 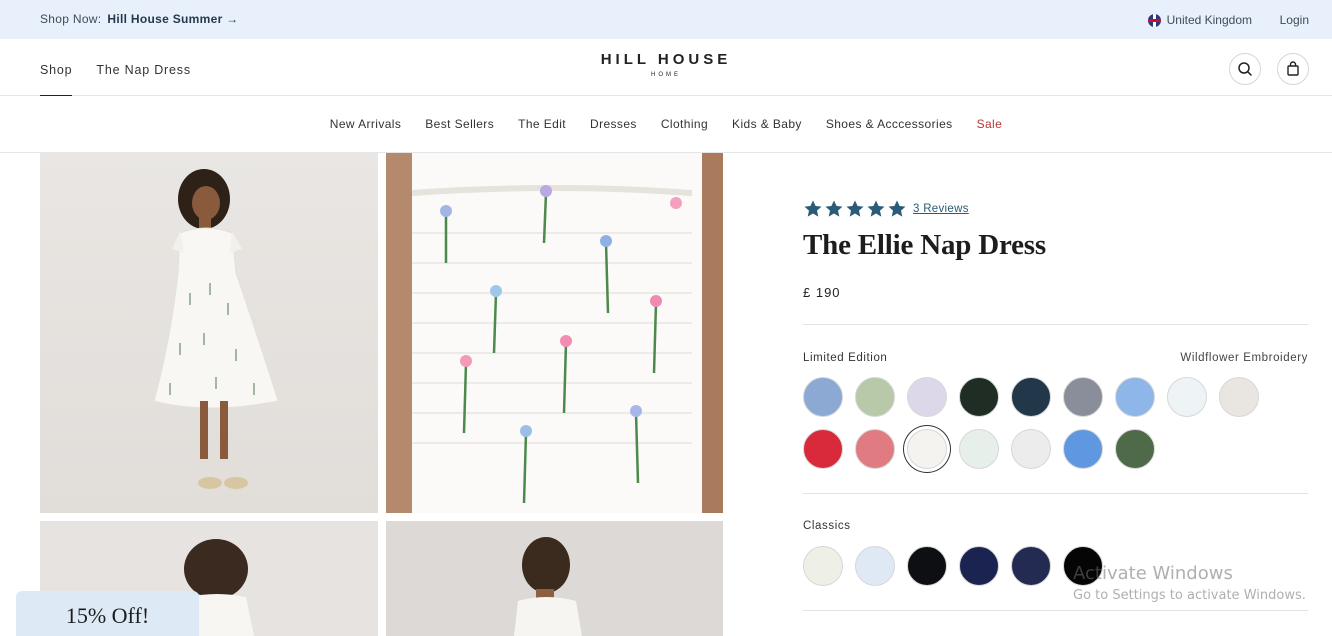 I want to click on cart-button, so click(x=1293, y=69).